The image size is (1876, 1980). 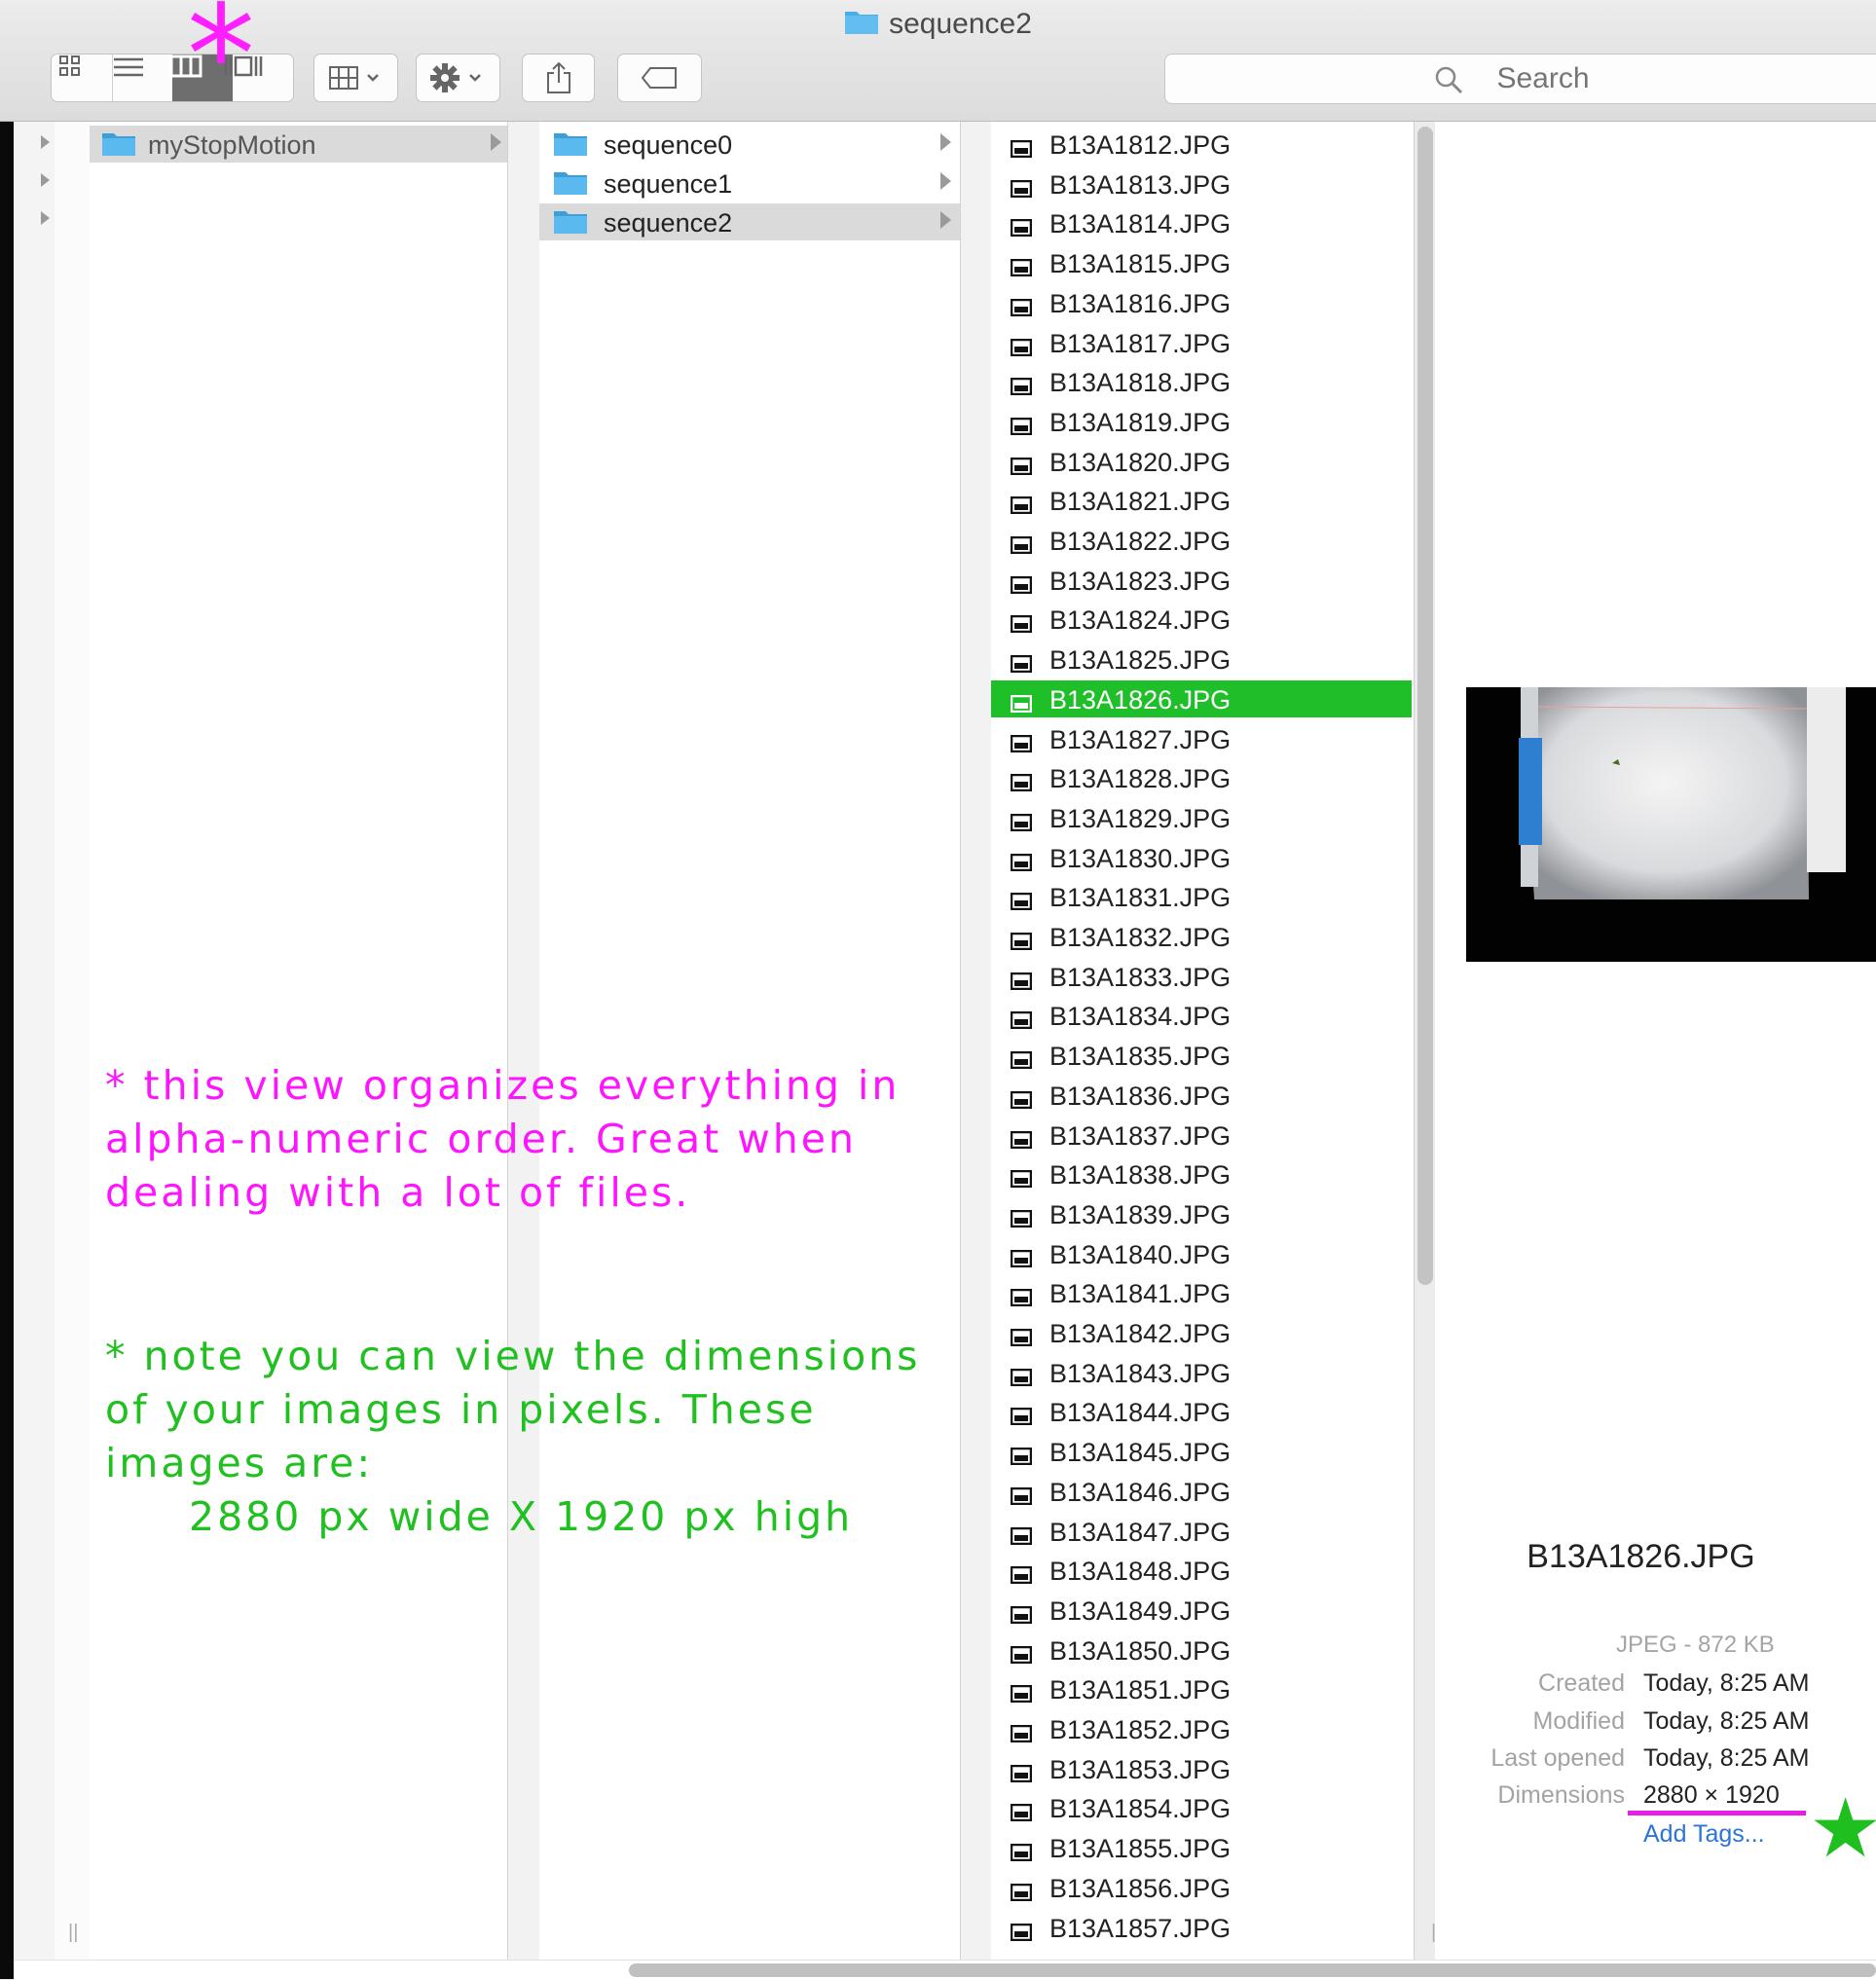 What do you see at coordinates (1201, 262) in the screenshot?
I see `file-row: B13A1815.JPG` at bounding box center [1201, 262].